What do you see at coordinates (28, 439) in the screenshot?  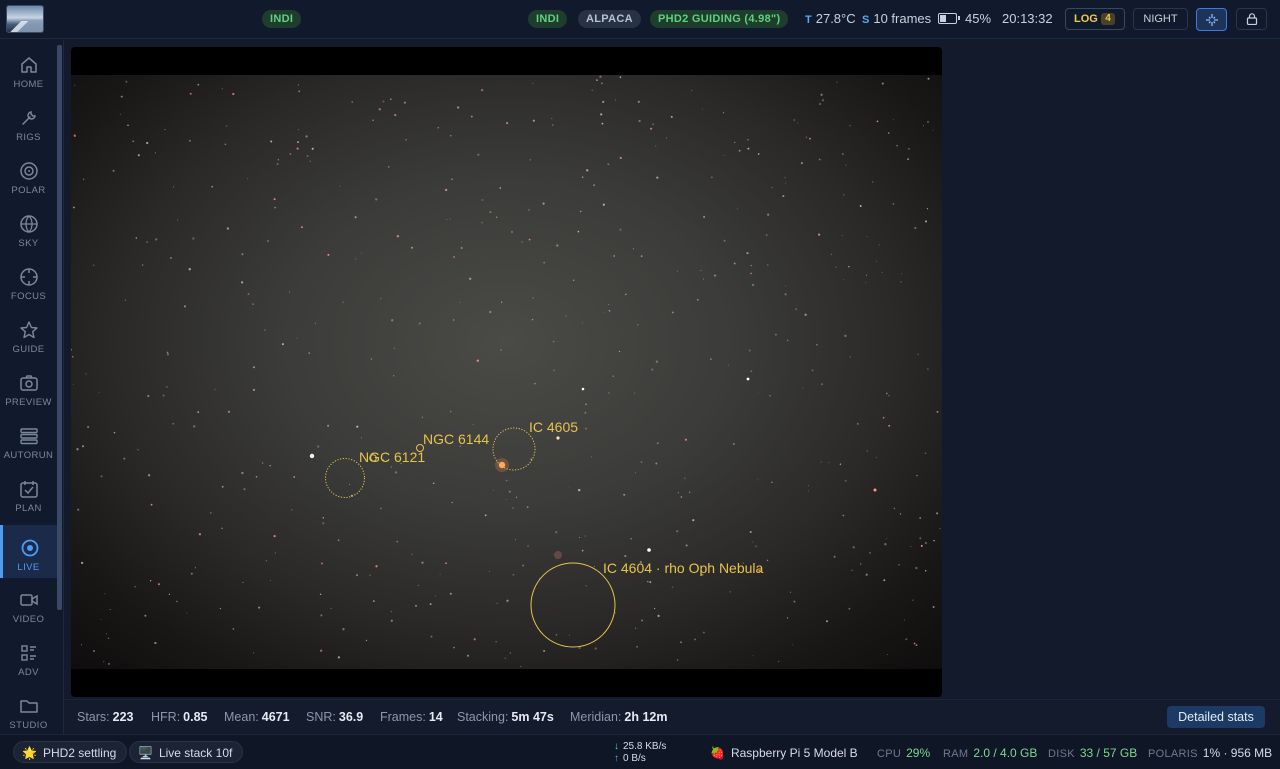 I see `sidebar-item-autorun: AUTORUN` at bounding box center [28, 439].